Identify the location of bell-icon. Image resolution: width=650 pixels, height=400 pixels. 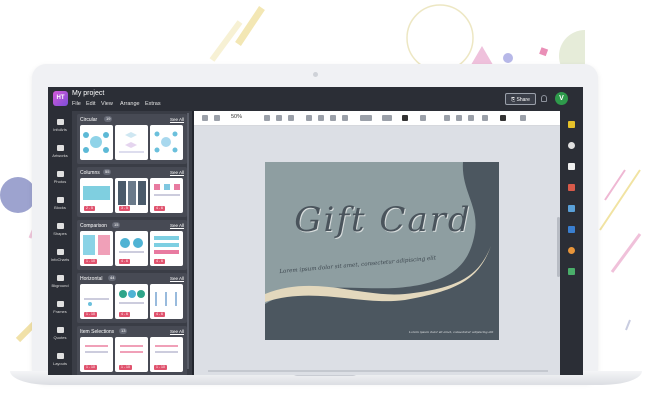
(544, 98).